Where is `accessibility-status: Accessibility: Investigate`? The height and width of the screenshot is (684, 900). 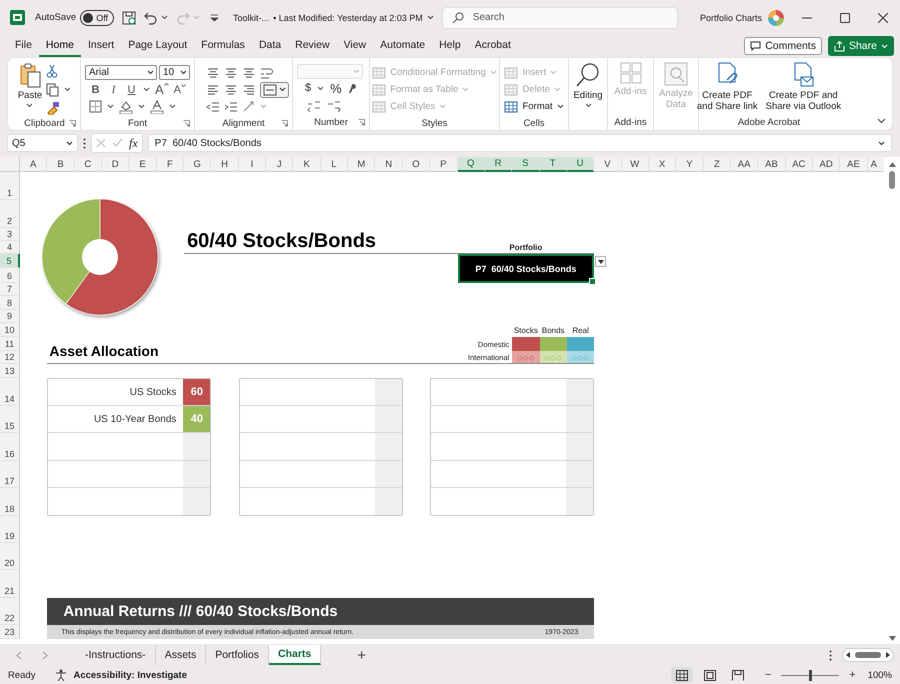
accessibility-status: Accessibility: Investigate is located at coordinates (130, 675).